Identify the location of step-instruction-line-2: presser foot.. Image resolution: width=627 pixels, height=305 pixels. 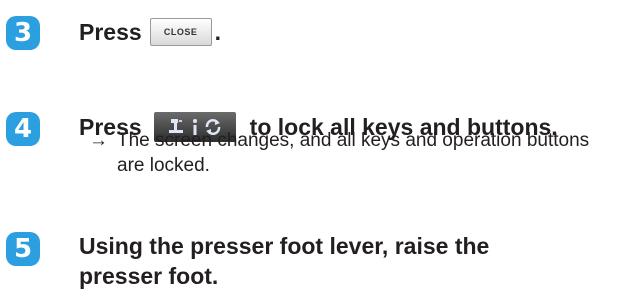
(149, 276).